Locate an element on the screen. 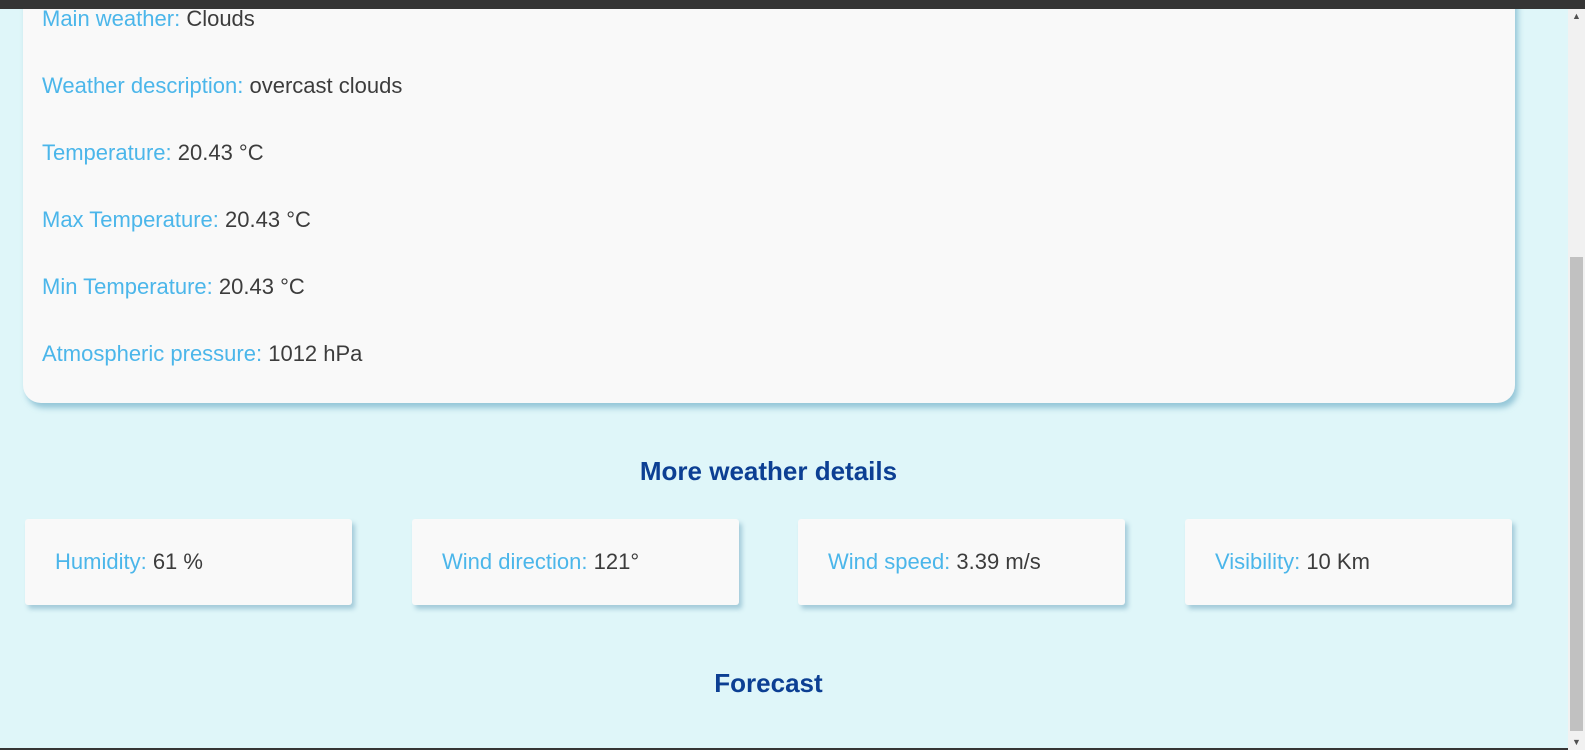 The image size is (1585, 750). wind-speed-label: Wind speed: is located at coordinates (889, 561).